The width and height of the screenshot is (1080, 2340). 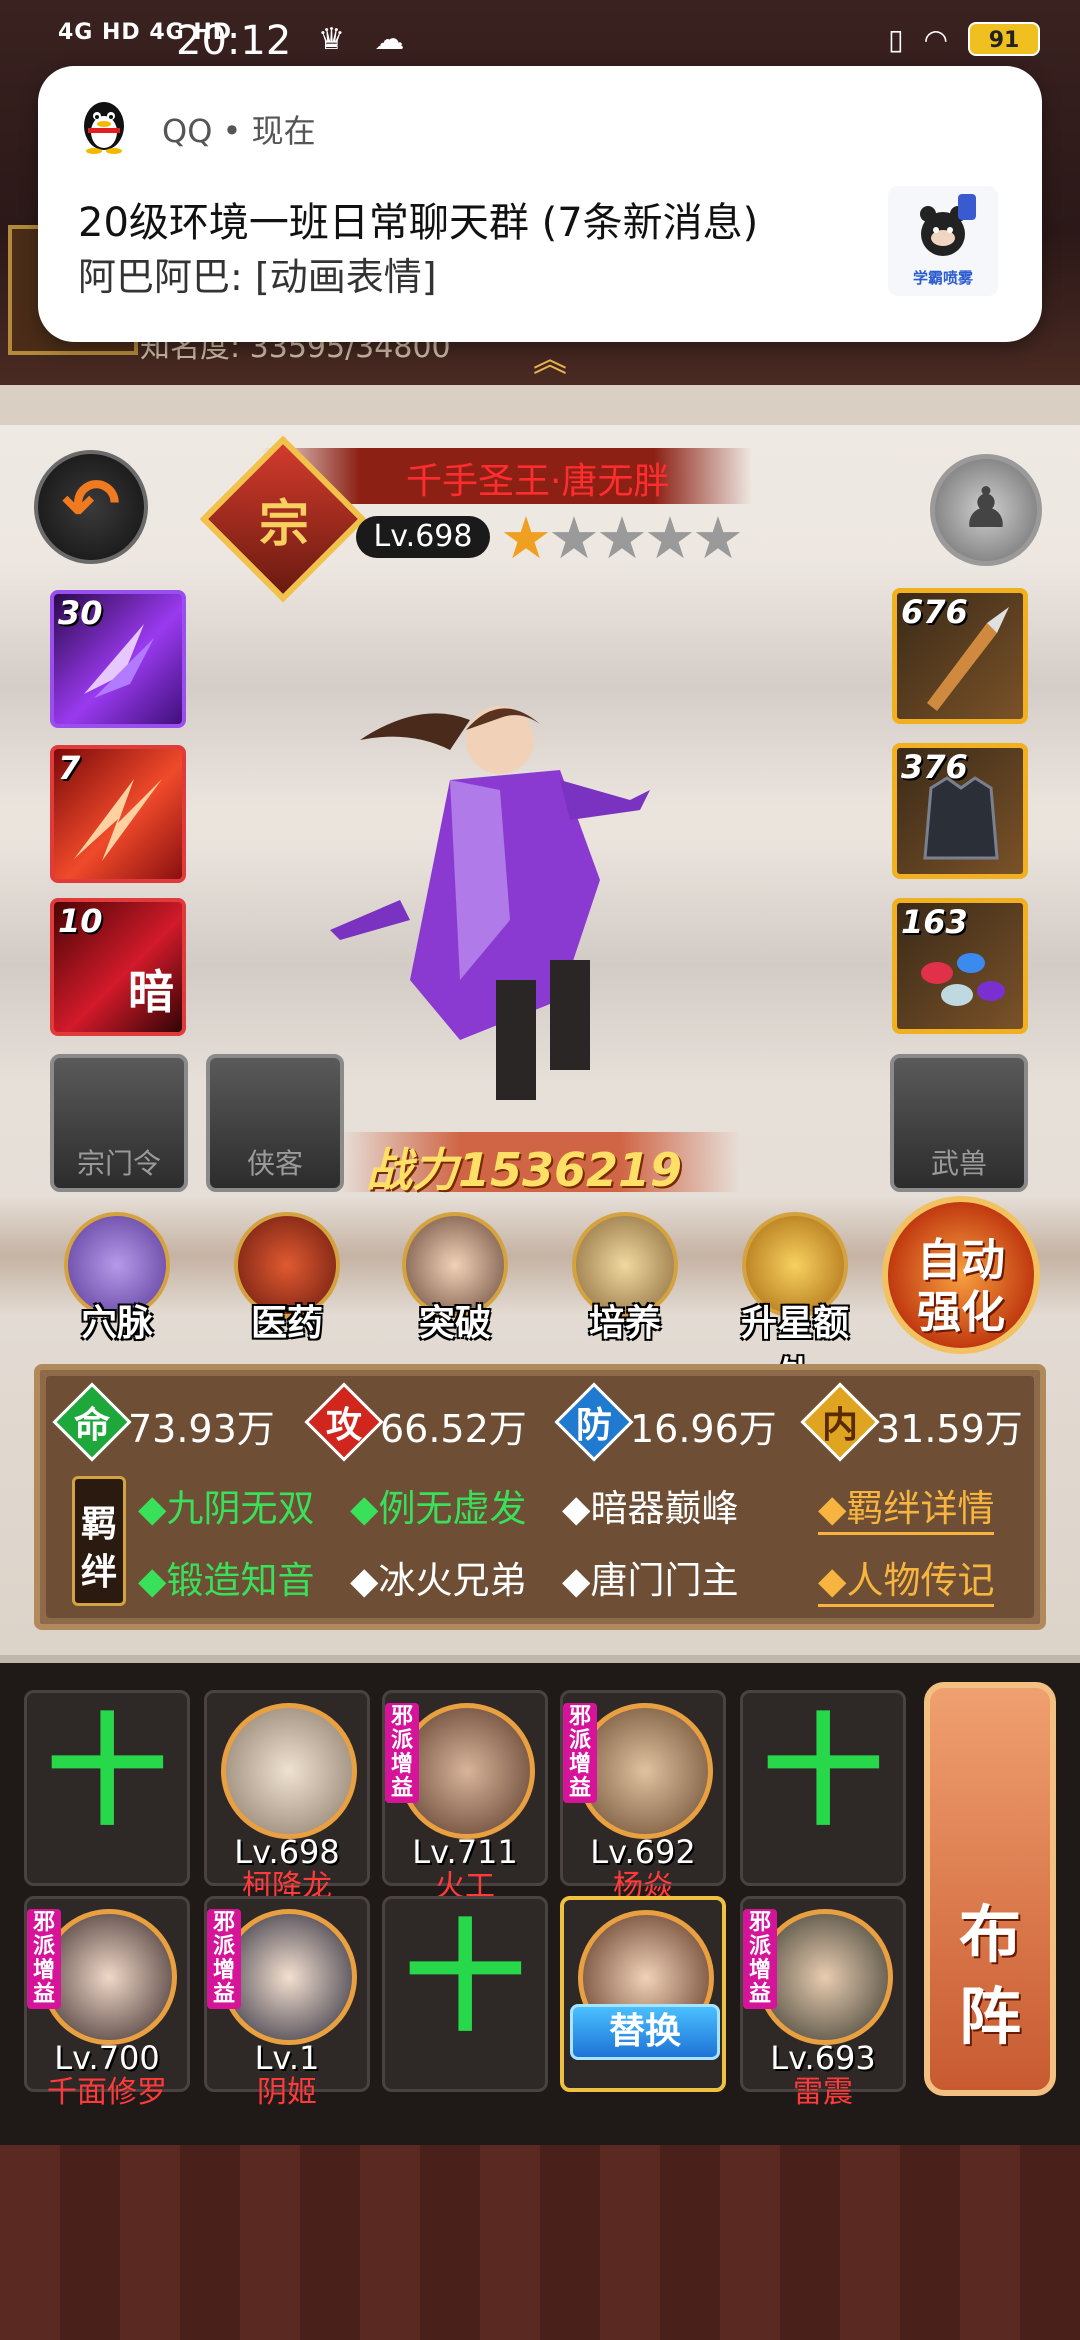 What do you see at coordinates (490, 903) in the screenshot?
I see `hero-figure` at bounding box center [490, 903].